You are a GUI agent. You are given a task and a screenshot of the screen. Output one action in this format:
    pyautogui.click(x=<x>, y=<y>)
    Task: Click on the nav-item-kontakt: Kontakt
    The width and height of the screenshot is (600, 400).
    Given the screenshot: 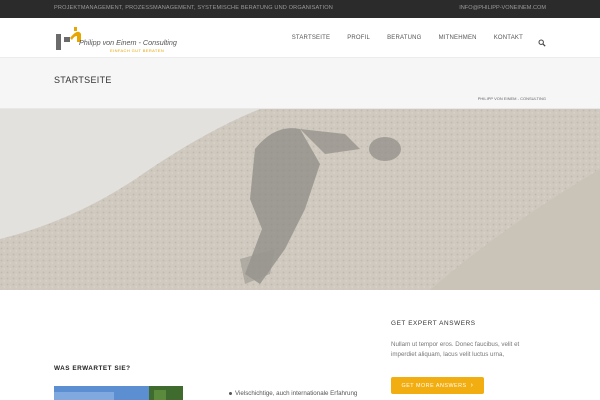 What is the action you would take?
    pyautogui.click(x=508, y=38)
    